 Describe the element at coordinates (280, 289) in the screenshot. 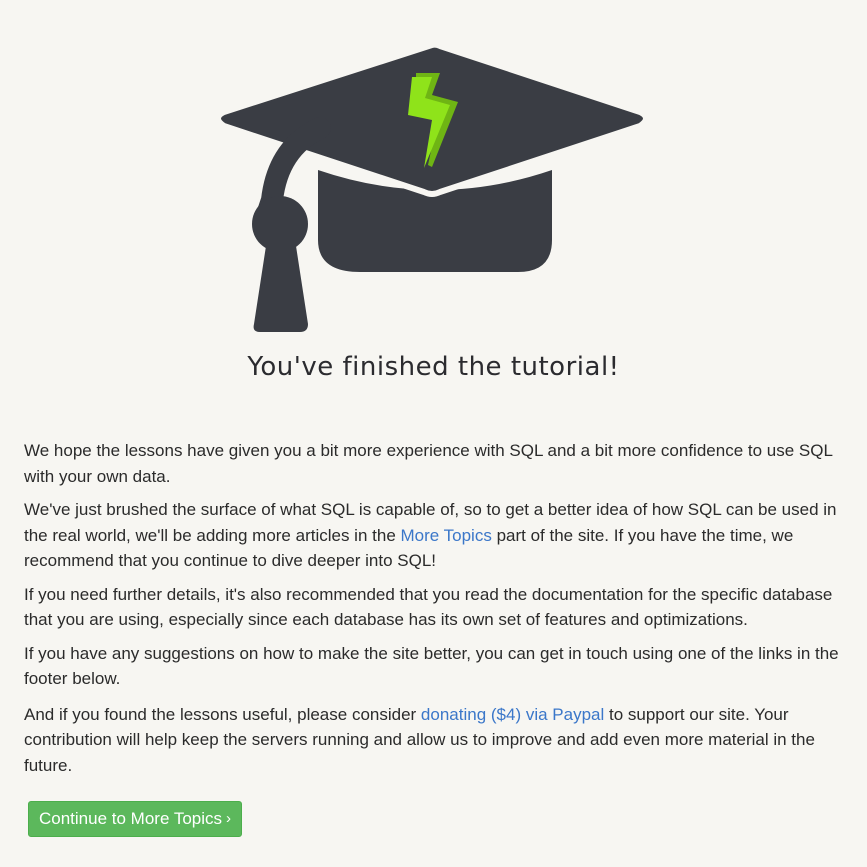

I see `tassel-fringe` at that location.